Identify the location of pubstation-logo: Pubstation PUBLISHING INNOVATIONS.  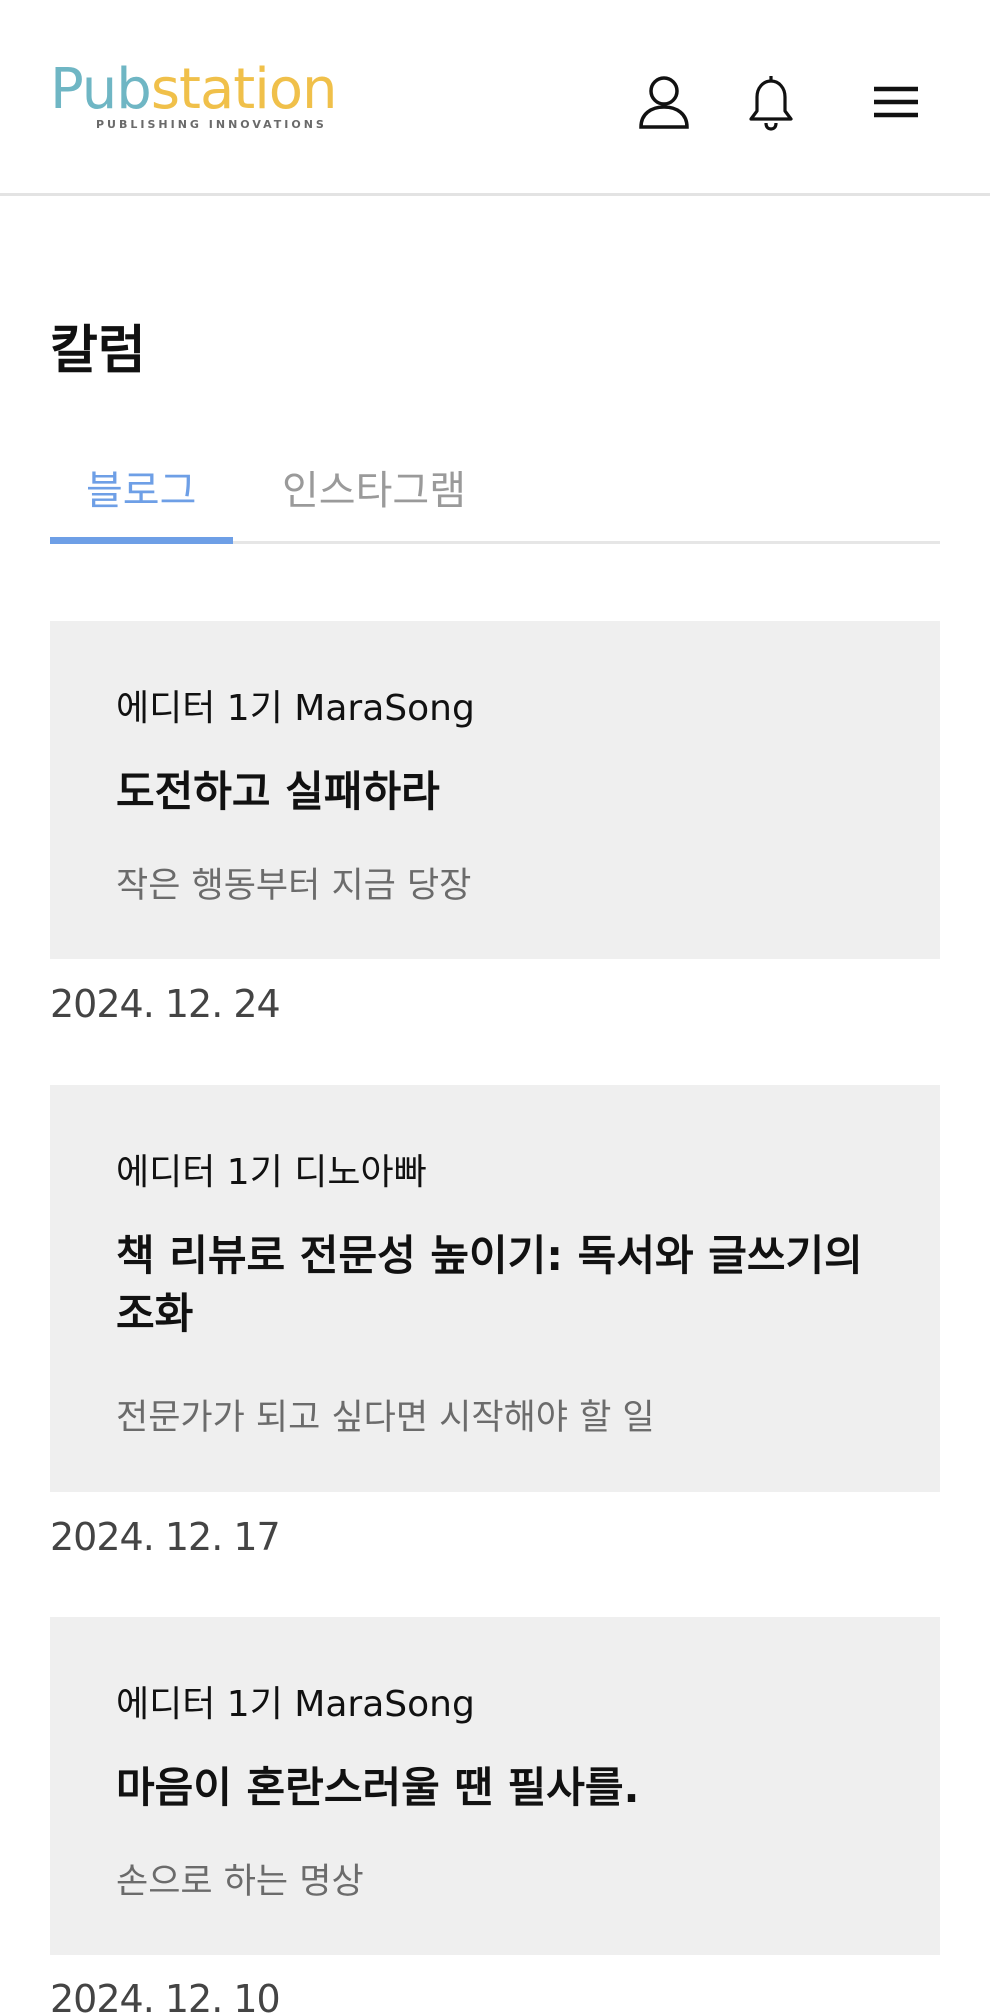
(205, 98).